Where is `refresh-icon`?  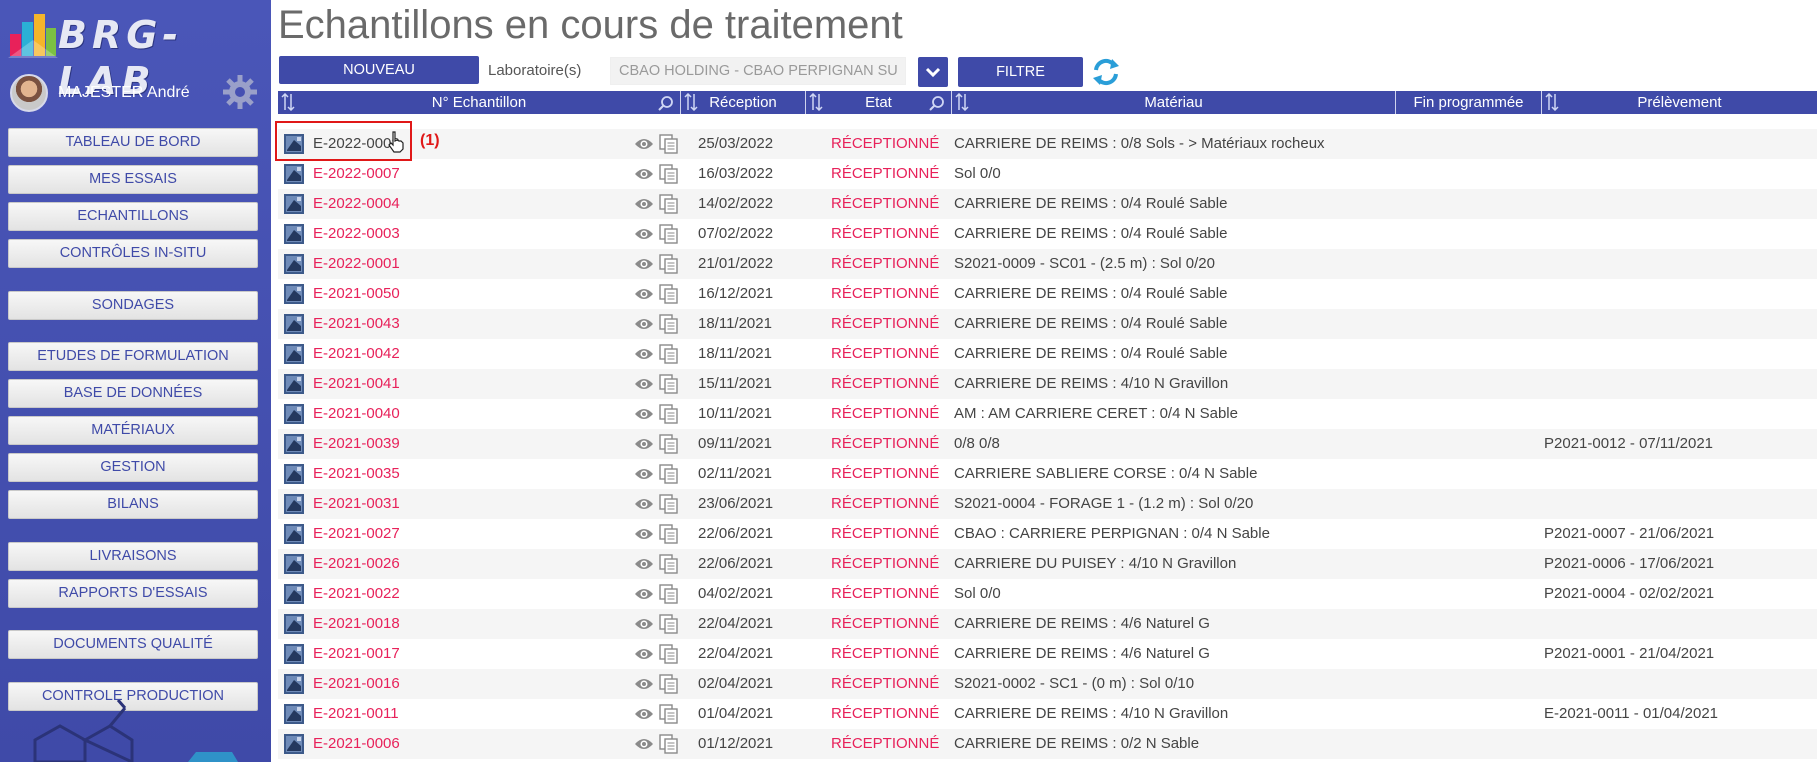
refresh-icon is located at coordinates (1106, 72).